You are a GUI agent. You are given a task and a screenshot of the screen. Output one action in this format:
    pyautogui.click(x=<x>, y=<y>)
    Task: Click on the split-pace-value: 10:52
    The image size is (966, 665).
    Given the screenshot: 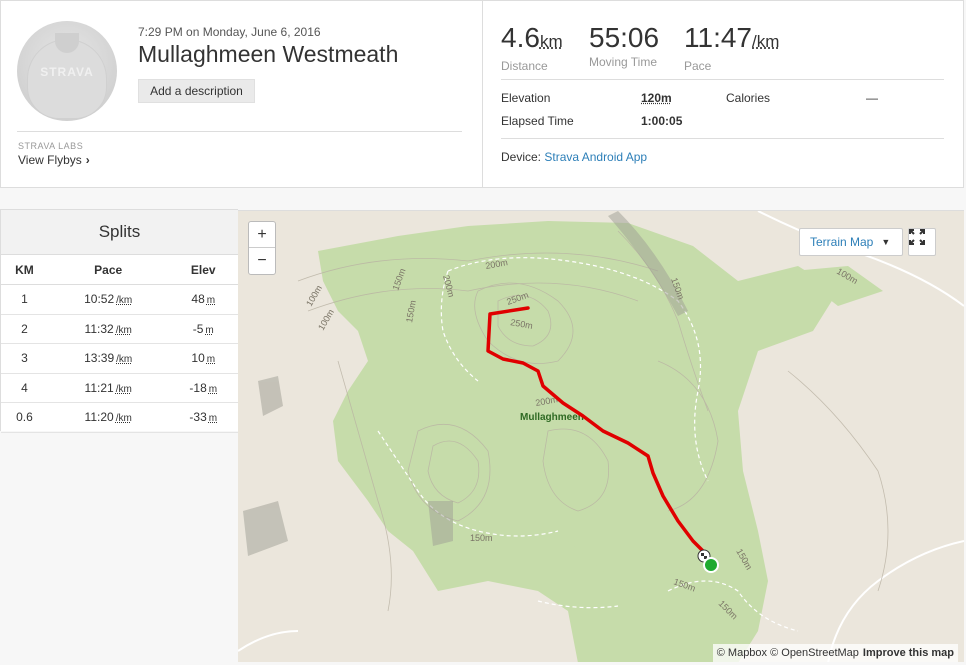 What is the action you would take?
    pyautogui.click(x=99, y=299)
    